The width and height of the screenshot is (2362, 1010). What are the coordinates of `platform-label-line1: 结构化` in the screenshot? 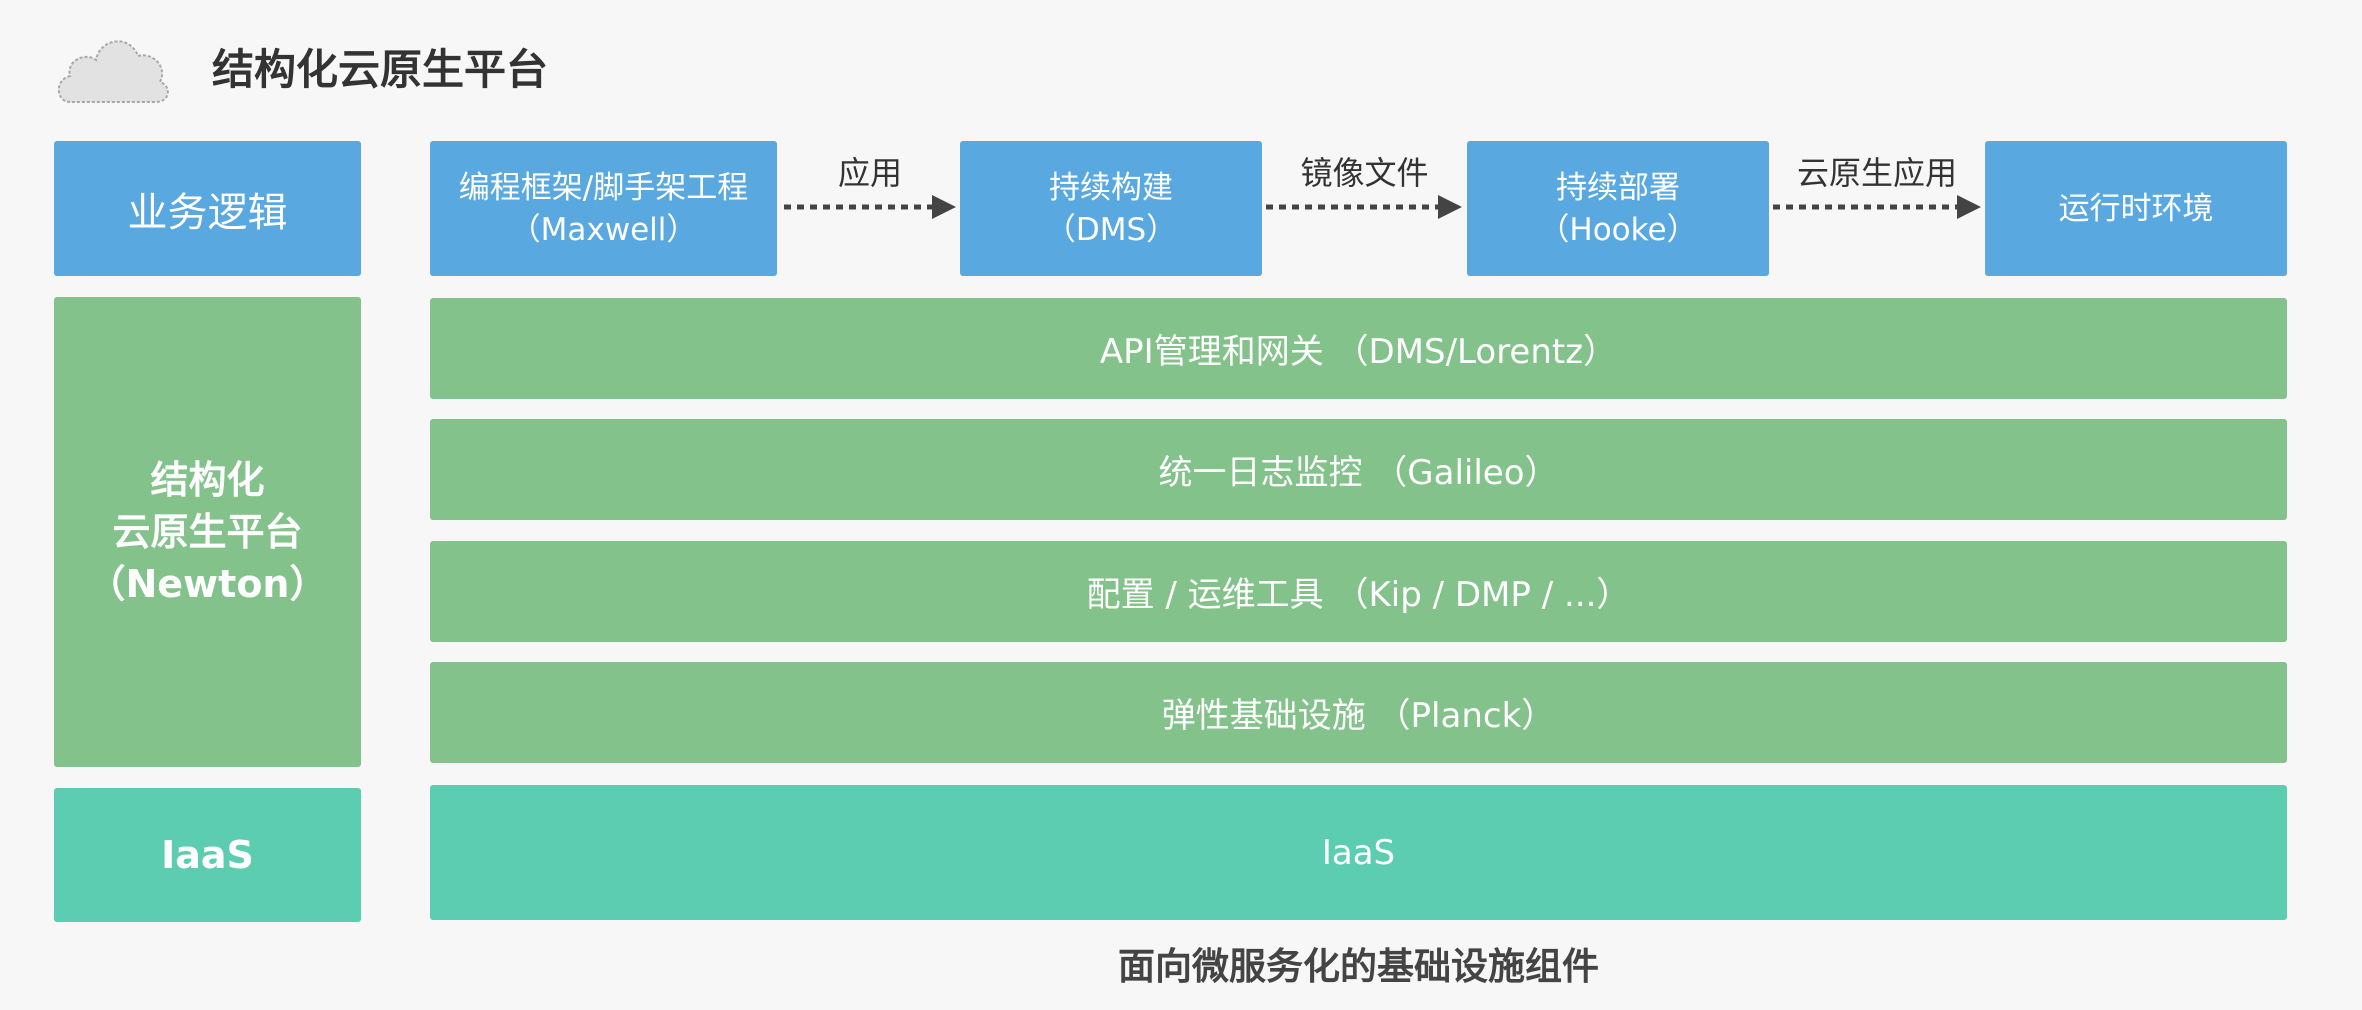 It's located at (207, 480).